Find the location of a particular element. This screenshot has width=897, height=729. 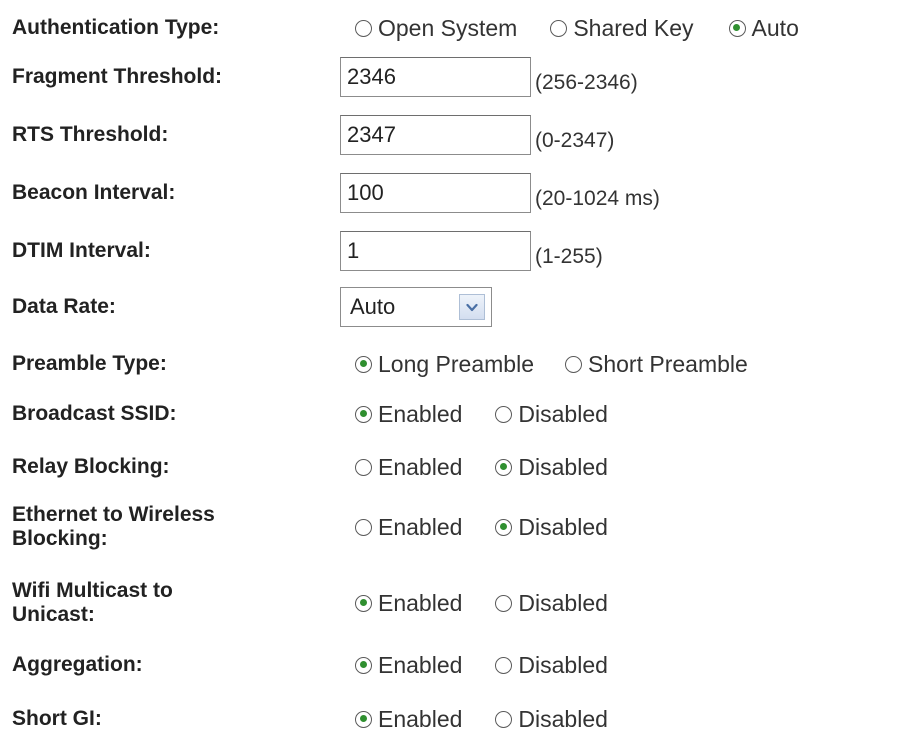

auth-open-system-radio: Open System is located at coordinates (436, 28).